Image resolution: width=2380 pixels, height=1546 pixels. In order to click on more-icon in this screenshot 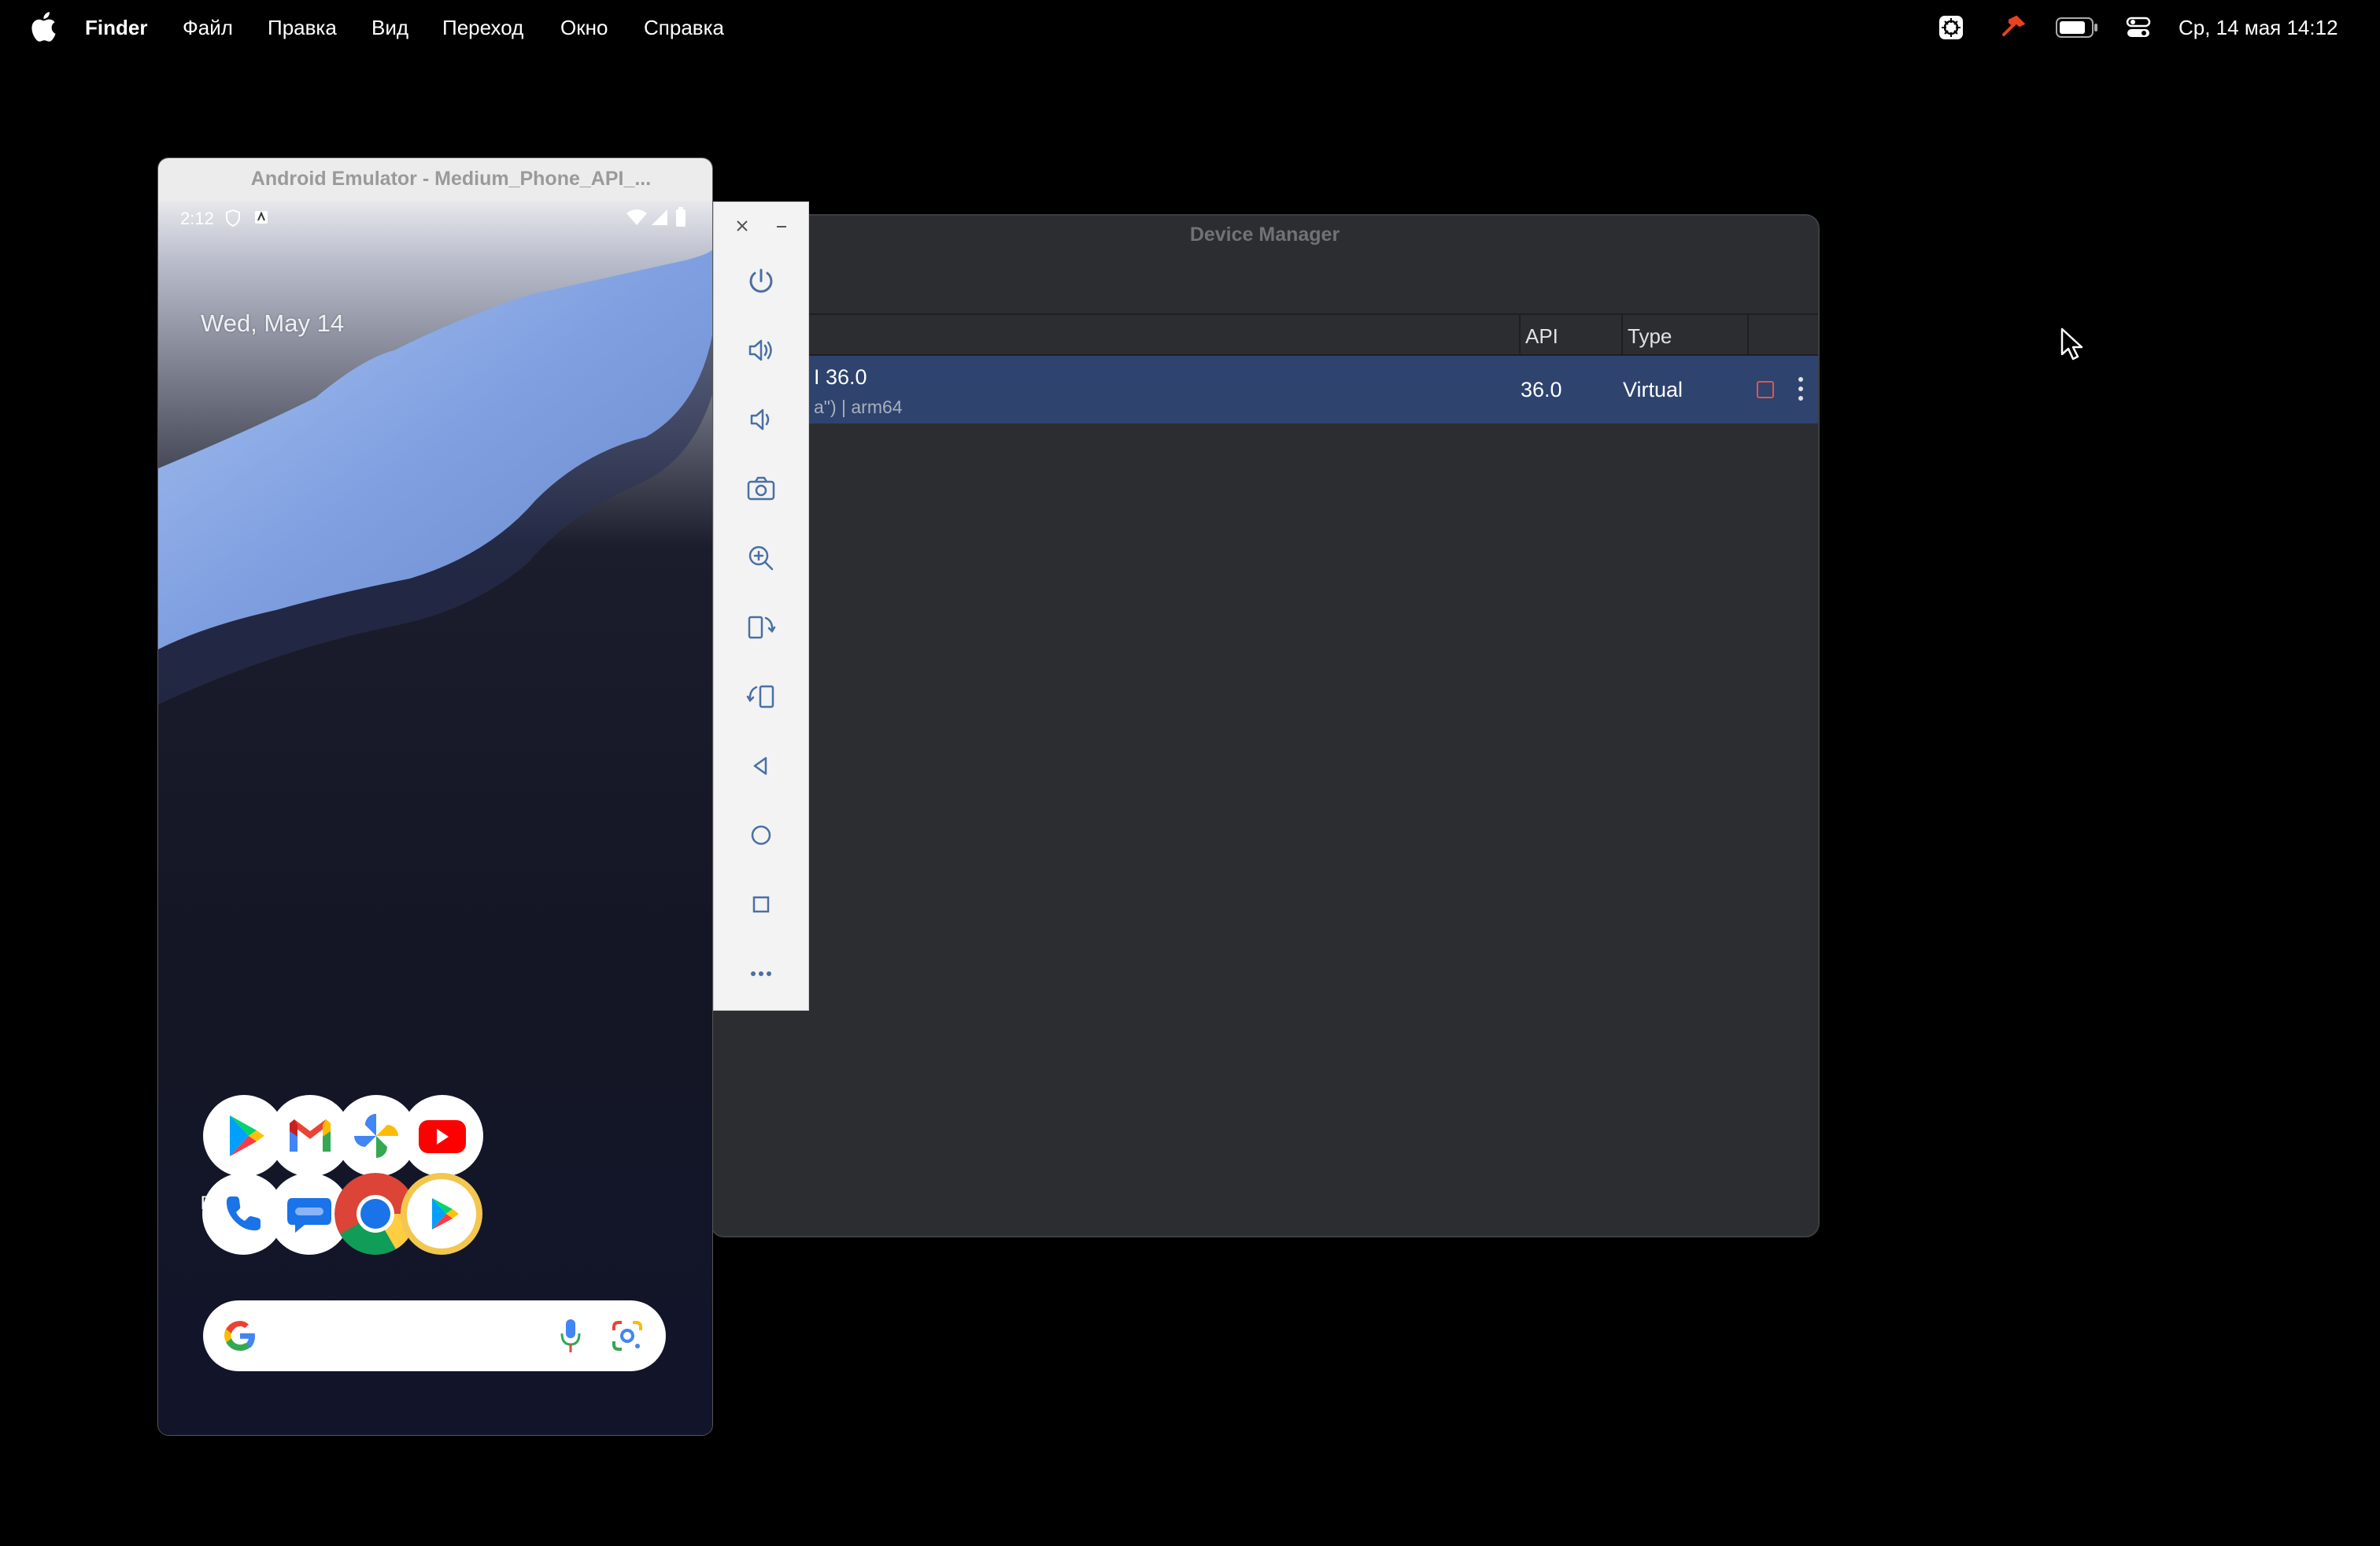, I will do `click(761, 974)`.